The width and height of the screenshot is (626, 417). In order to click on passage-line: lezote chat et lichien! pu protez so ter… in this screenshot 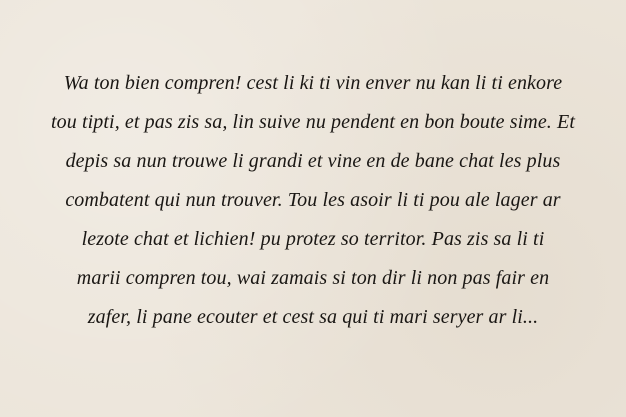, I will do `click(313, 239)`.